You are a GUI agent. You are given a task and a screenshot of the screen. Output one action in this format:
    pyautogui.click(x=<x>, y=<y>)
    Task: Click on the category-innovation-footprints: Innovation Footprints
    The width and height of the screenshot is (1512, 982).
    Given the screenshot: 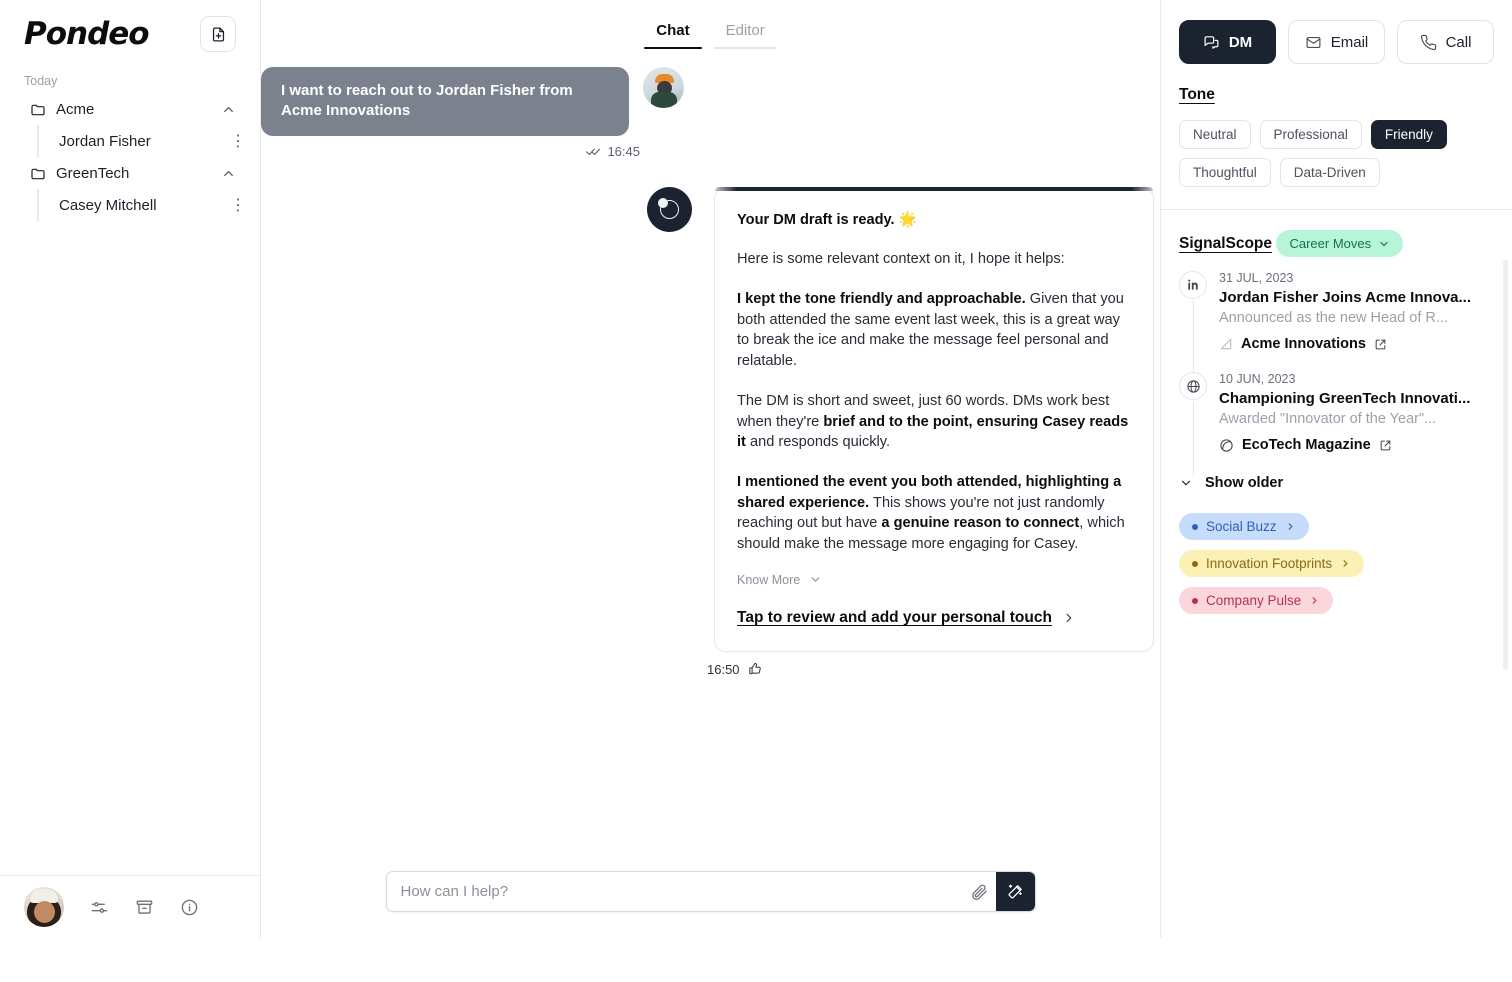 What is the action you would take?
    pyautogui.click(x=1272, y=563)
    